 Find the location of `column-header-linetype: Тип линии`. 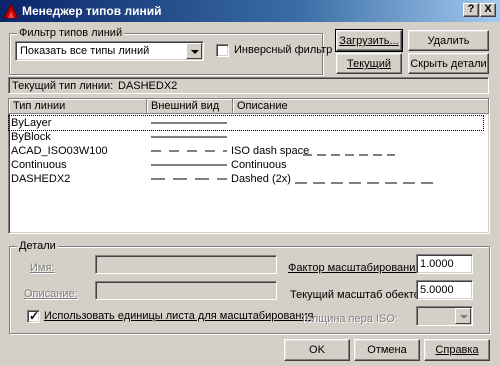

column-header-linetype: Тип линии is located at coordinates (78, 106).